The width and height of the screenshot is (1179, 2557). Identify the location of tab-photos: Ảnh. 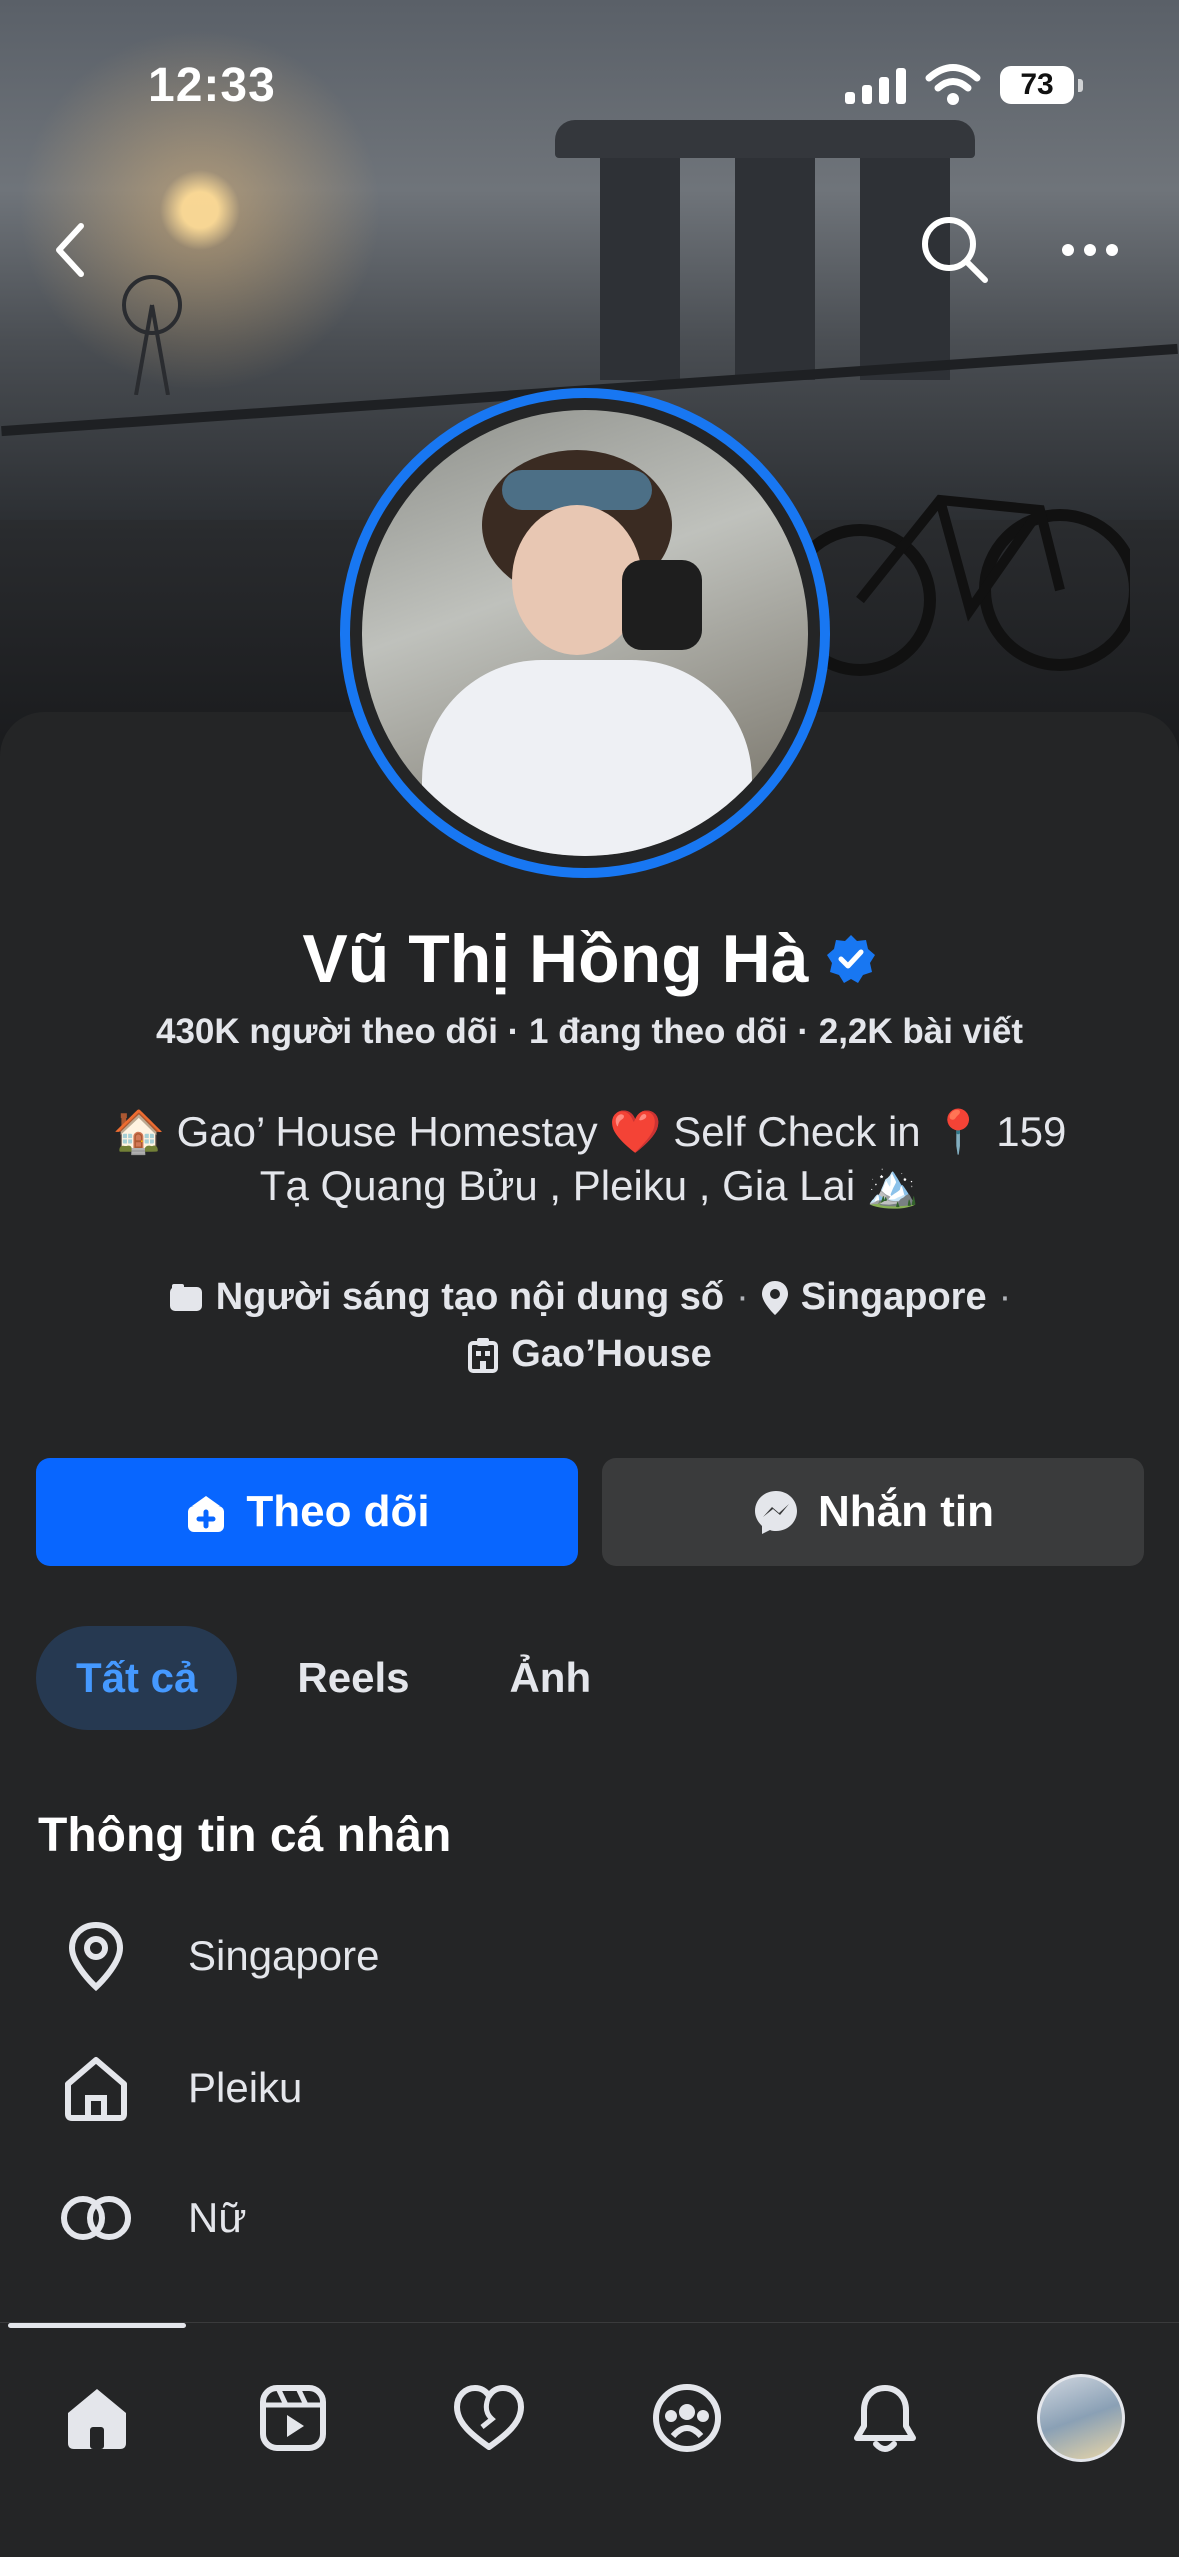
(550, 1678).